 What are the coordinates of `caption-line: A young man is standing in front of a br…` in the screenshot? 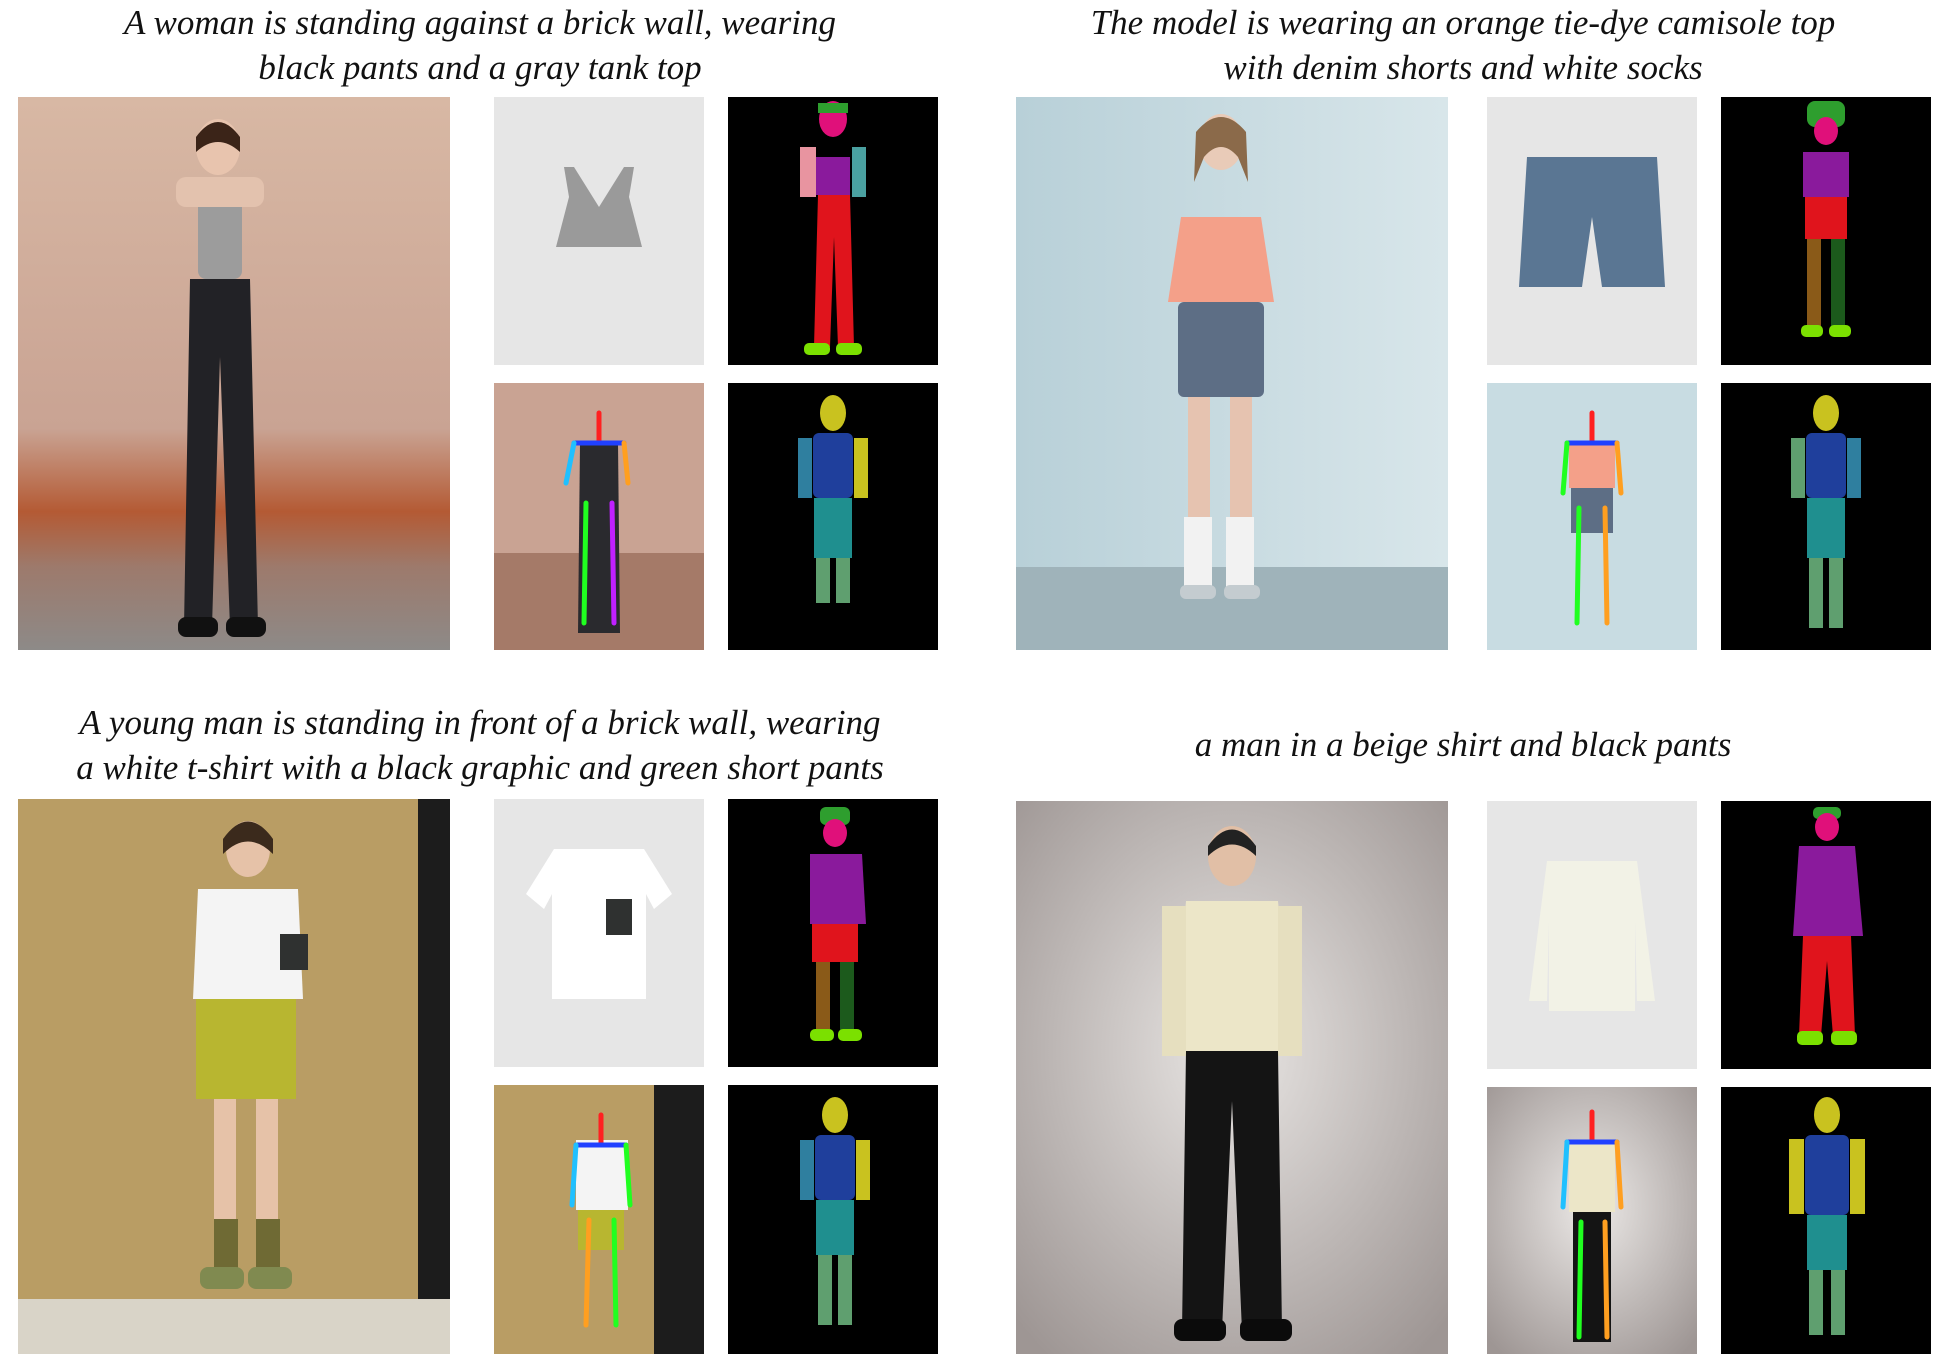 It's located at (480, 722).